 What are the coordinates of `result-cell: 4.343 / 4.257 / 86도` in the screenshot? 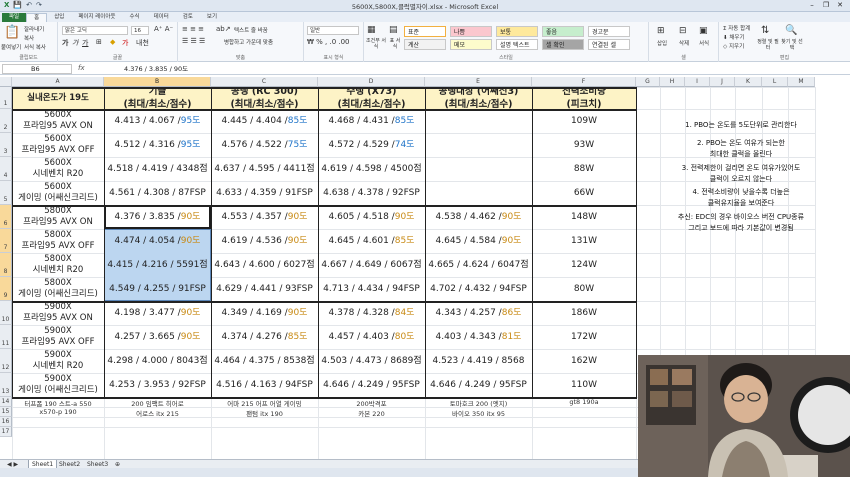 It's located at (478, 313).